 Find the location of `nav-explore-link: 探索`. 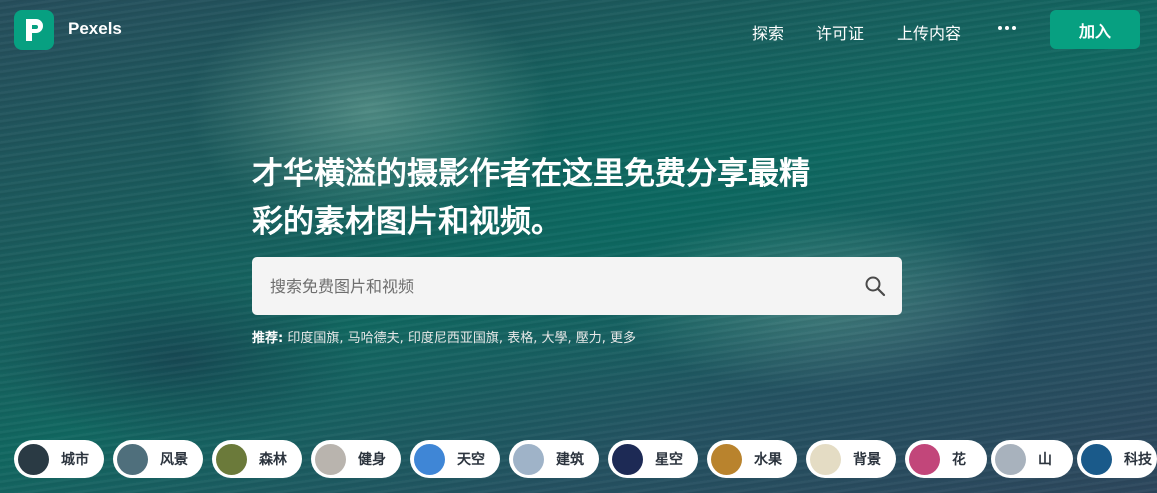

nav-explore-link: 探索 is located at coordinates (768, 32).